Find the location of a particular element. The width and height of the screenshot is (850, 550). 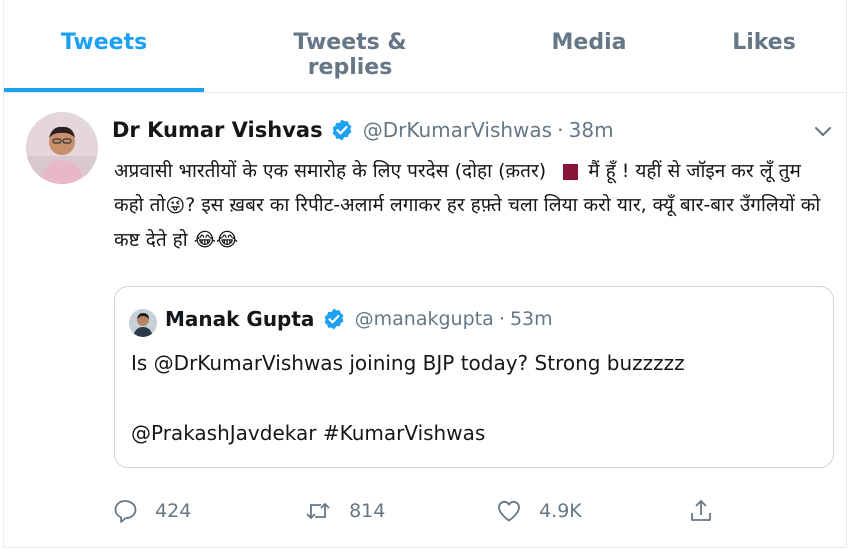

quoted-author-handle: @manakgupta is located at coordinates (424, 319).